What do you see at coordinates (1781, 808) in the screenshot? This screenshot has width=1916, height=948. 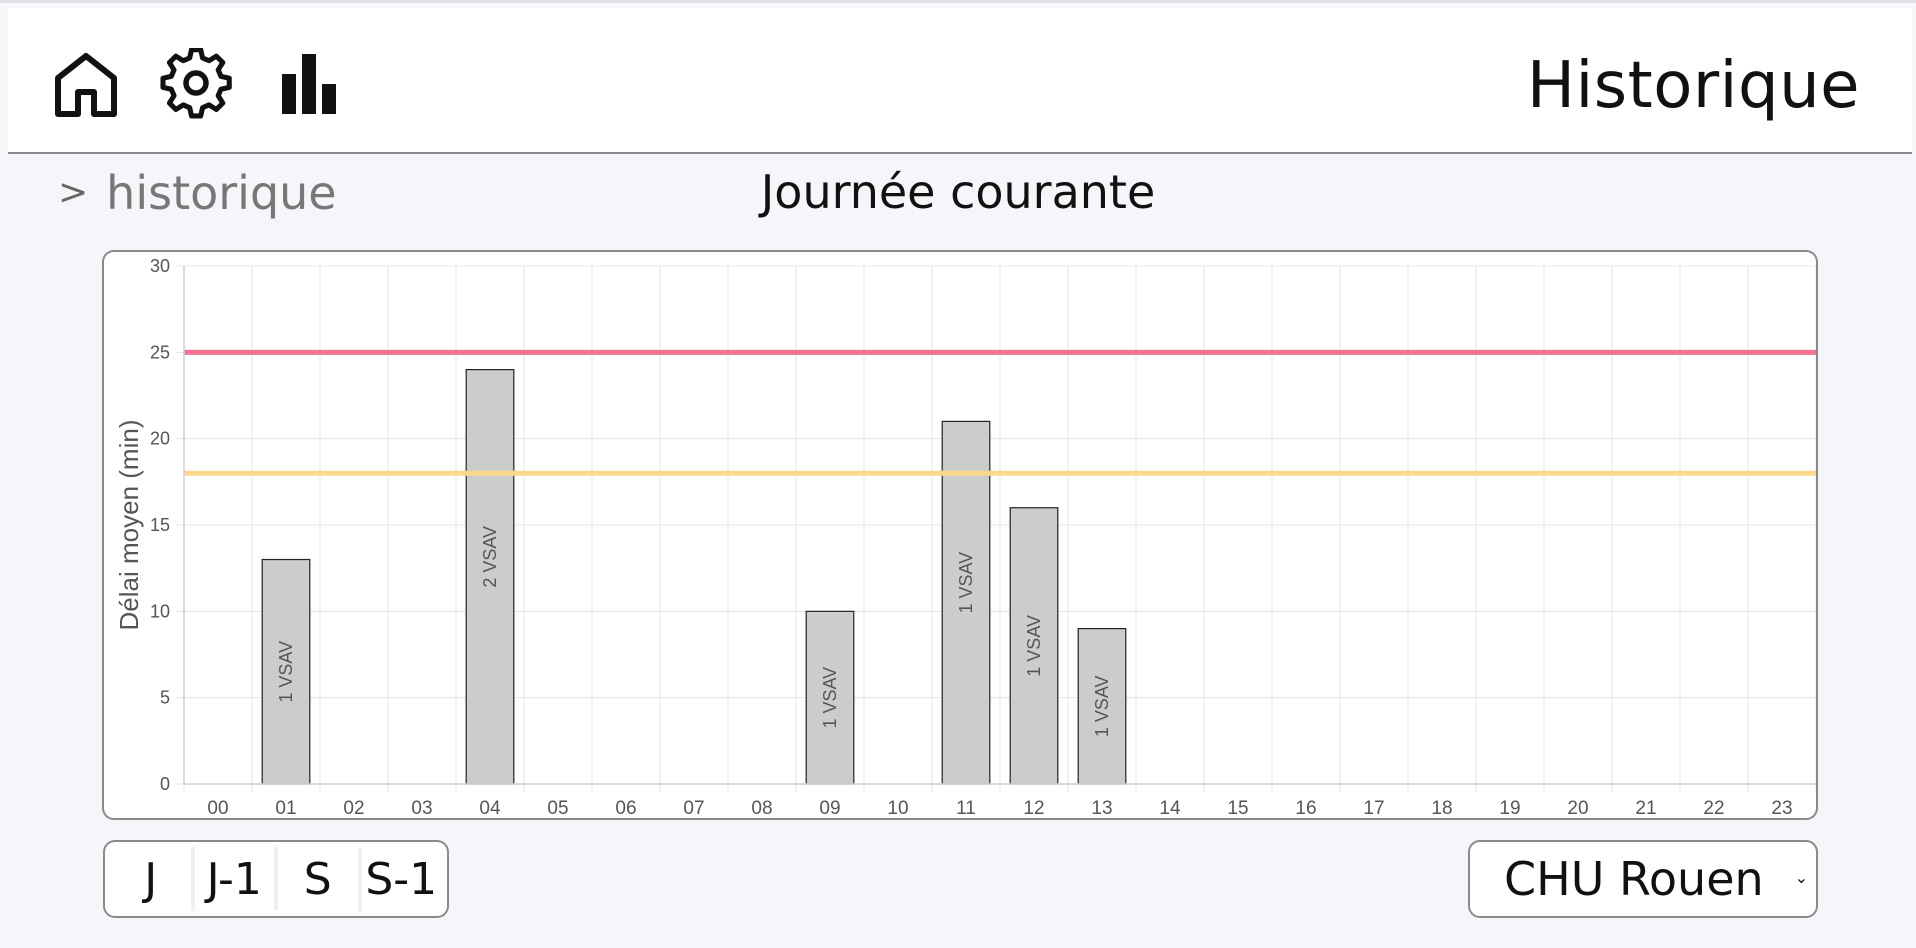 I see `x-tick-label: 23` at bounding box center [1781, 808].